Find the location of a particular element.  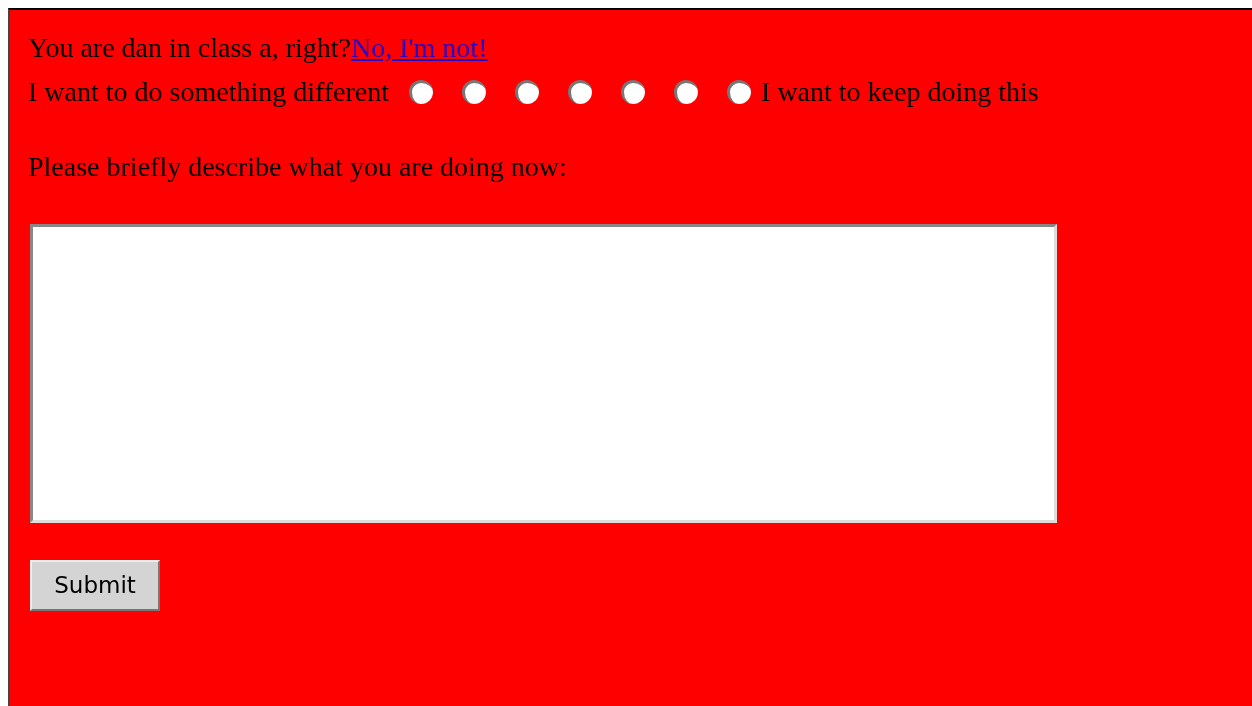

question-text: You are dan in class a, right? is located at coordinates (189, 48).